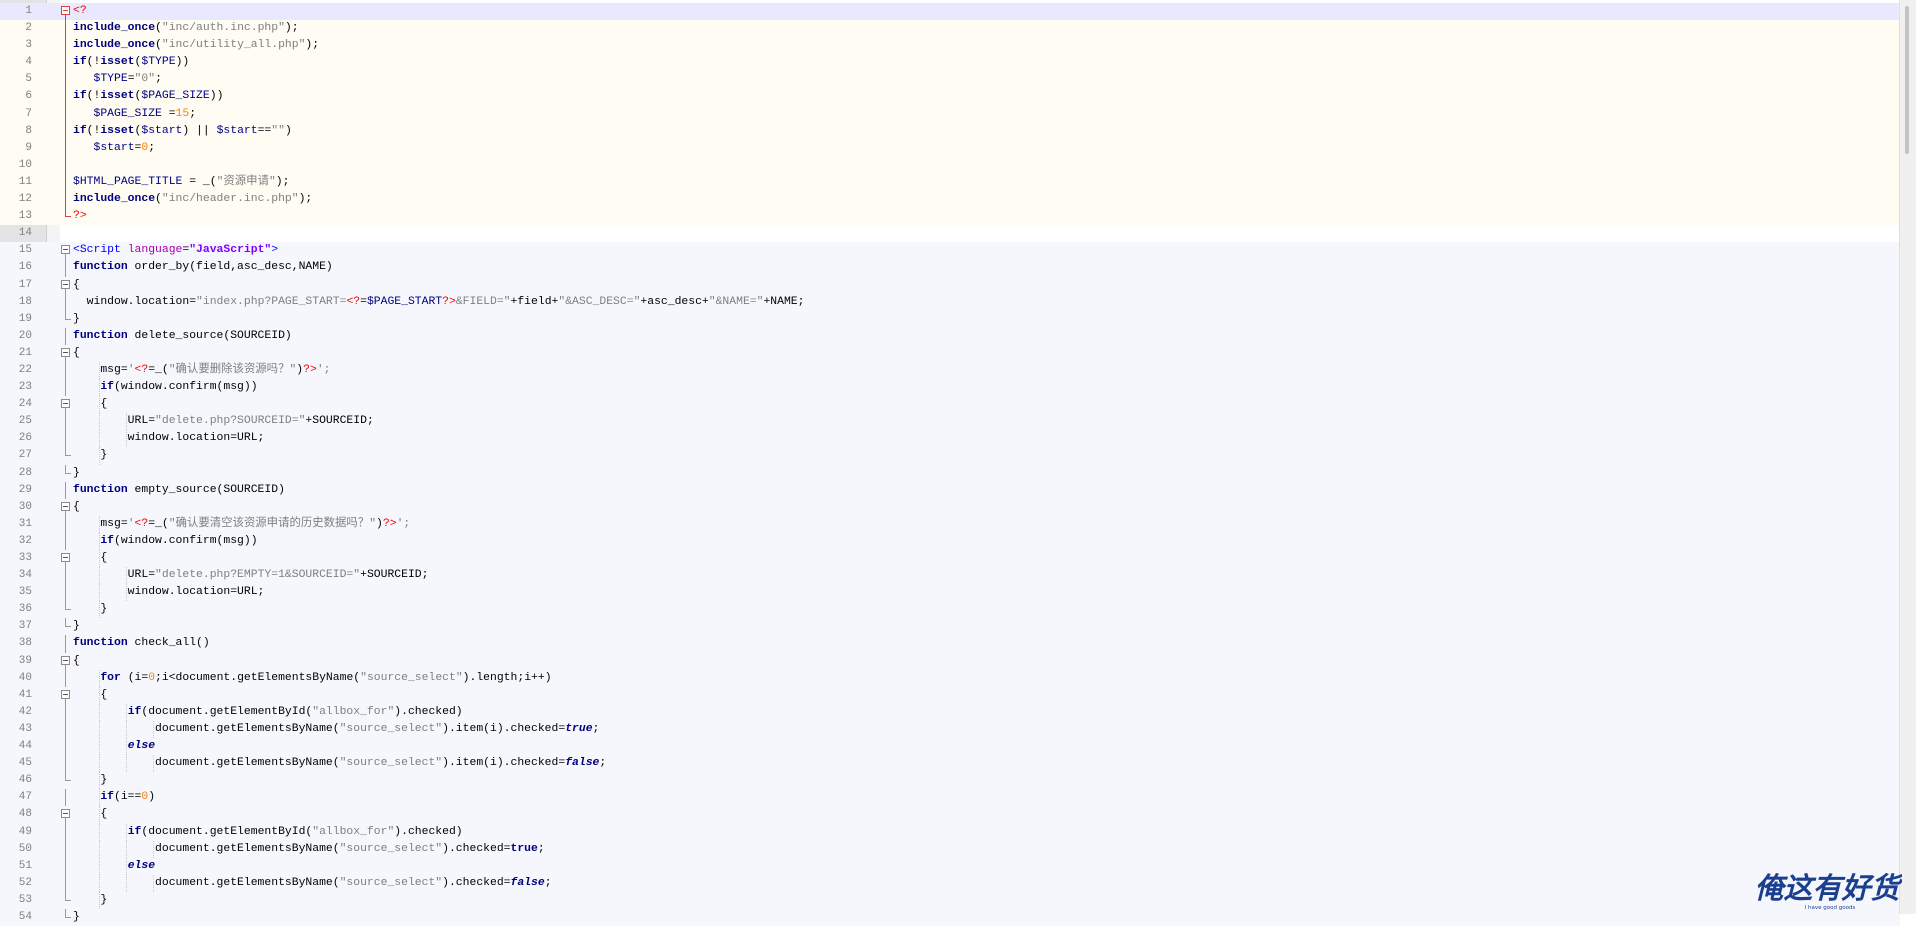 The width and height of the screenshot is (1916, 926). What do you see at coordinates (148, 96) in the screenshot?
I see `line-code: if(!isset($PAGE_SIZE))` at bounding box center [148, 96].